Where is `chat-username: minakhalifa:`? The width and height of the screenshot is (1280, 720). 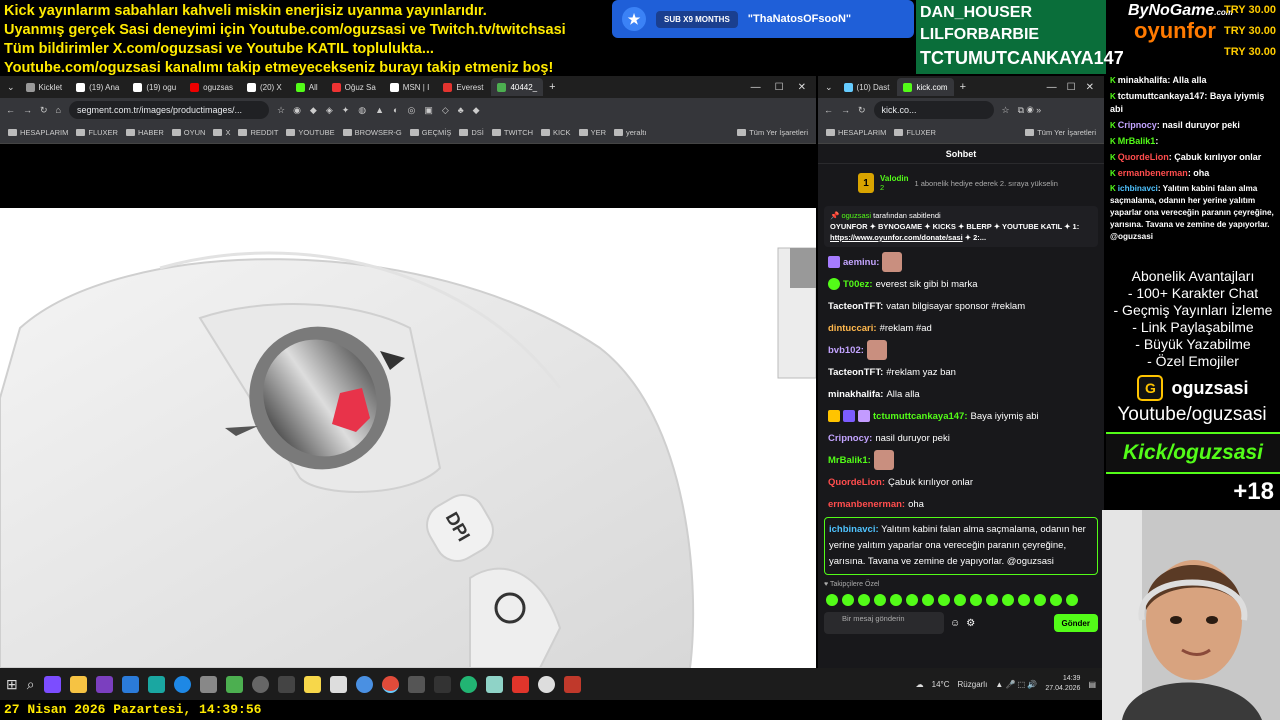
chat-username: minakhalifa: is located at coordinates (855, 394).